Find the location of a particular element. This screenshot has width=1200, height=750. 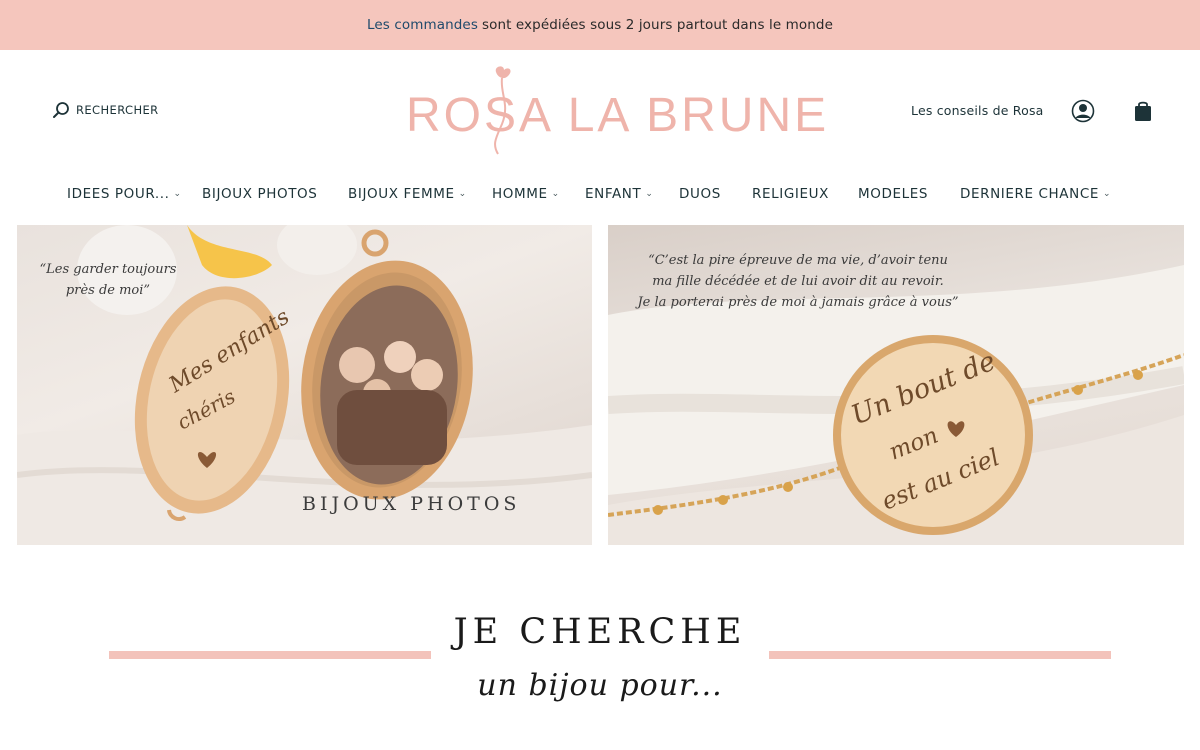

nav-item-bijoux-femme: BIJOUX FEMME ⌄ is located at coordinates (407, 194).